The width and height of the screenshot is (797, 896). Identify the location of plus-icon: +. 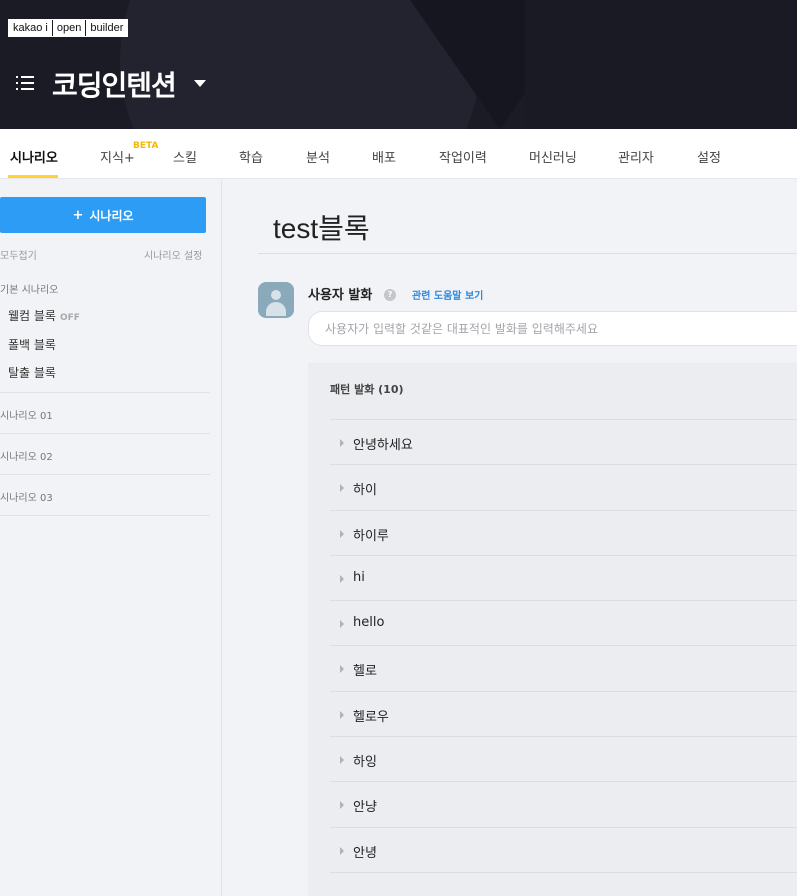
(78, 215).